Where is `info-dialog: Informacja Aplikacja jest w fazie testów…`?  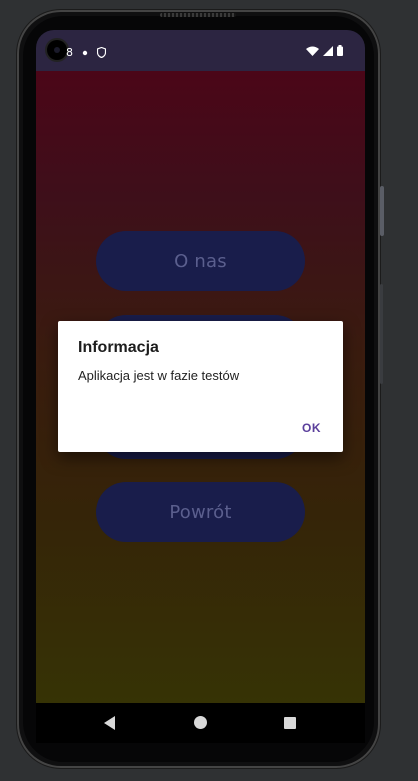 info-dialog: Informacja Aplikacja jest w fazie testów… is located at coordinates (200, 386).